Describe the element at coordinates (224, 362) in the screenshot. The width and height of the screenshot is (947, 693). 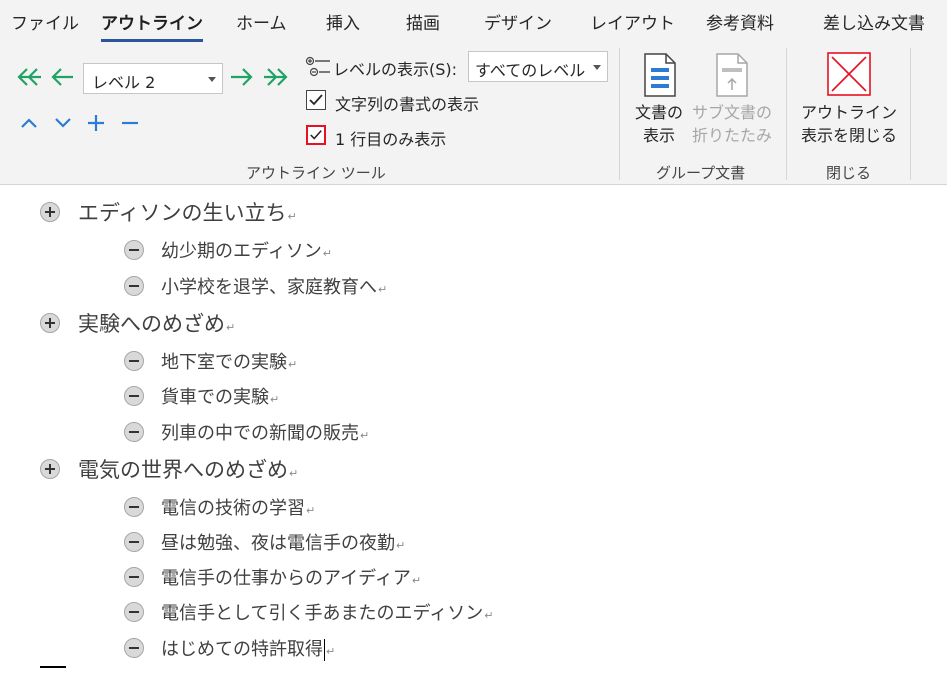
I see `outline-subheading-text: 地下室での実験` at that location.